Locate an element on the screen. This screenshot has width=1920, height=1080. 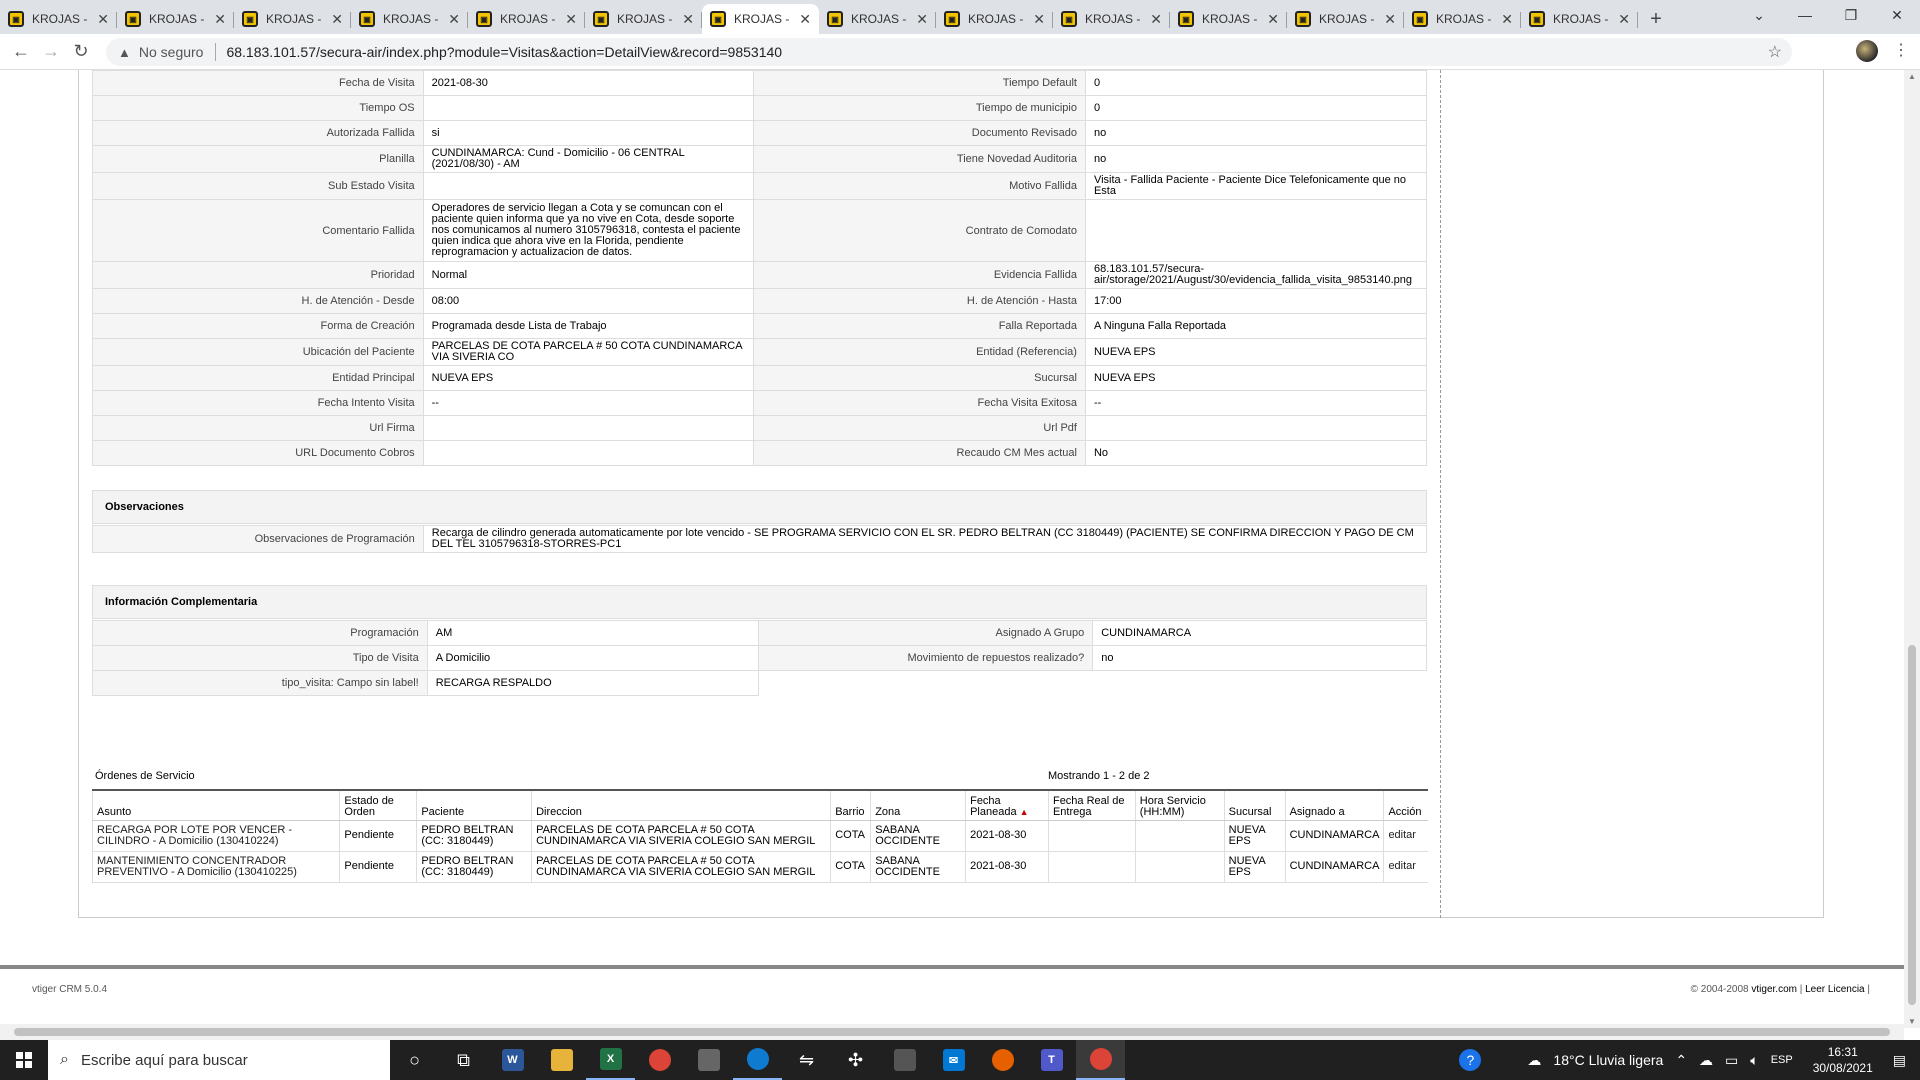
field-label: Fecha Intento Visita is located at coordinates (258, 403).